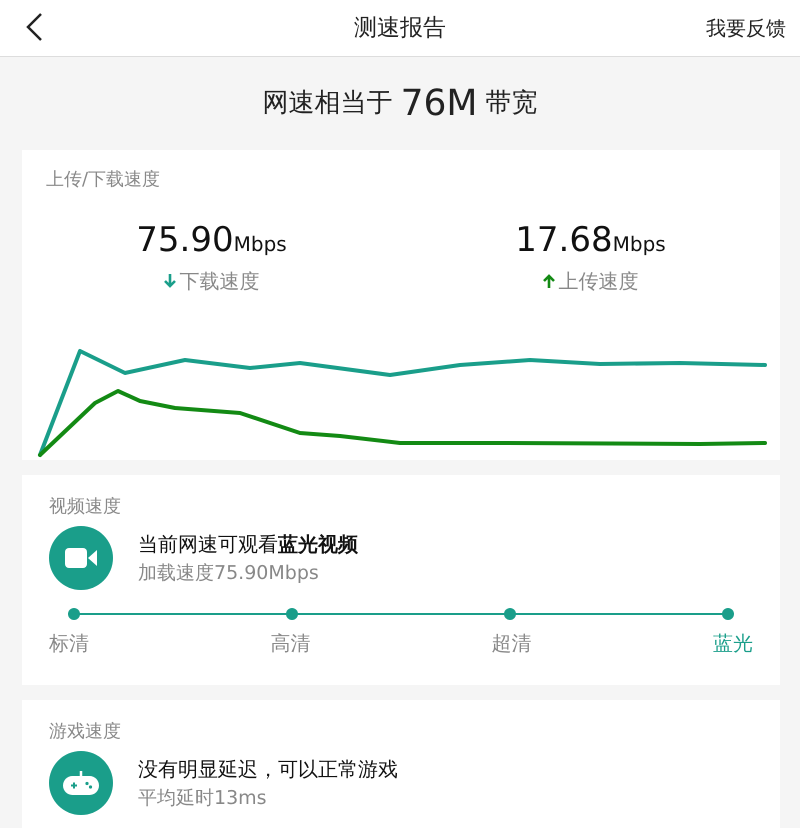 The height and width of the screenshot is (828, 800). I want to click on feedback-link: 我要反馈, so click(746, 28).